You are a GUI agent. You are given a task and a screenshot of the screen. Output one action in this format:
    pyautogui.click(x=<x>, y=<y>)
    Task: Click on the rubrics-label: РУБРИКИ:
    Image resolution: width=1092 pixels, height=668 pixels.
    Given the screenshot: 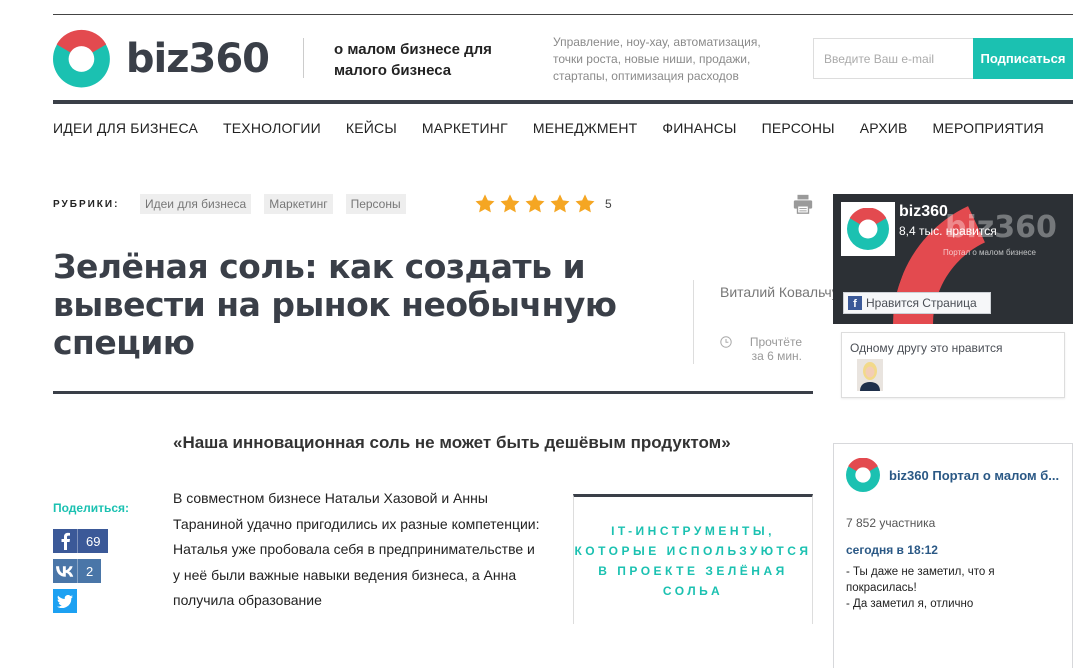 What is the action you would take?
    pyautogui.click(x=86, y=204)
    